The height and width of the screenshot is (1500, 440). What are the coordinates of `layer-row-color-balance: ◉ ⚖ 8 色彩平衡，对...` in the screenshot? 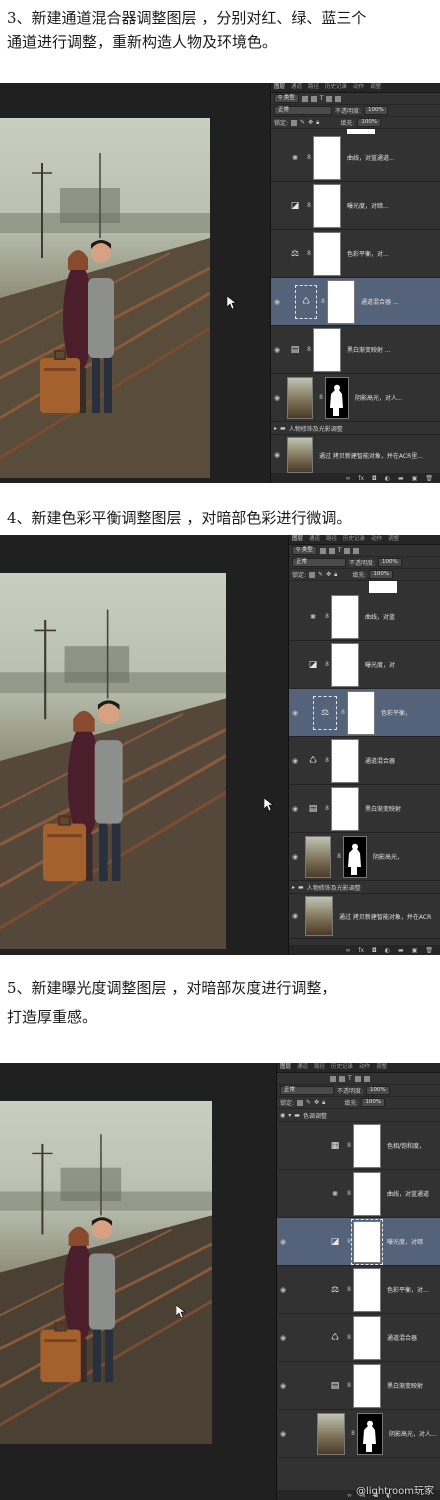 It's located at (358, 1290).